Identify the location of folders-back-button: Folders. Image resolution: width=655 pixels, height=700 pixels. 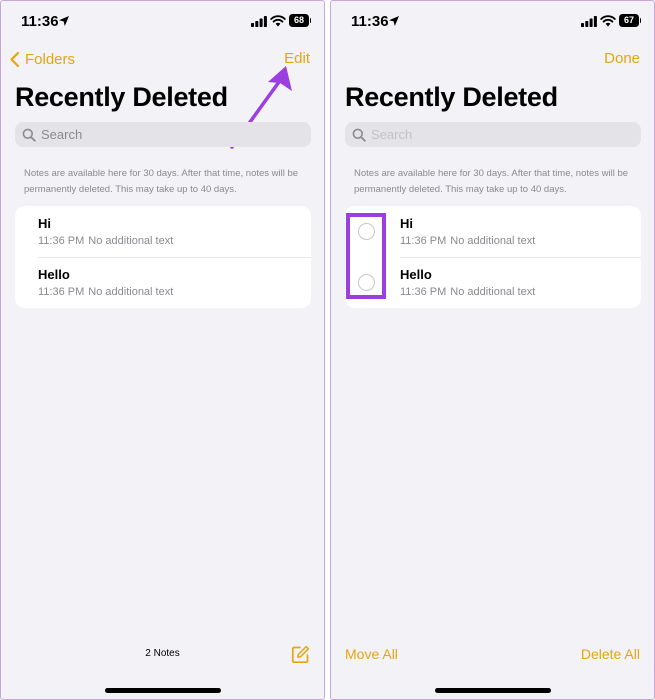
(42, 59).